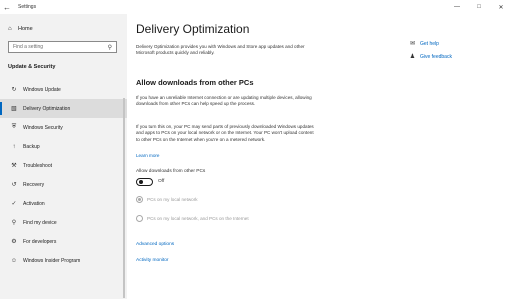 Image resolution: width=512 pixels, height=299 pixels. I want to click on window-controls: — □ ✕, so click(479, 7).